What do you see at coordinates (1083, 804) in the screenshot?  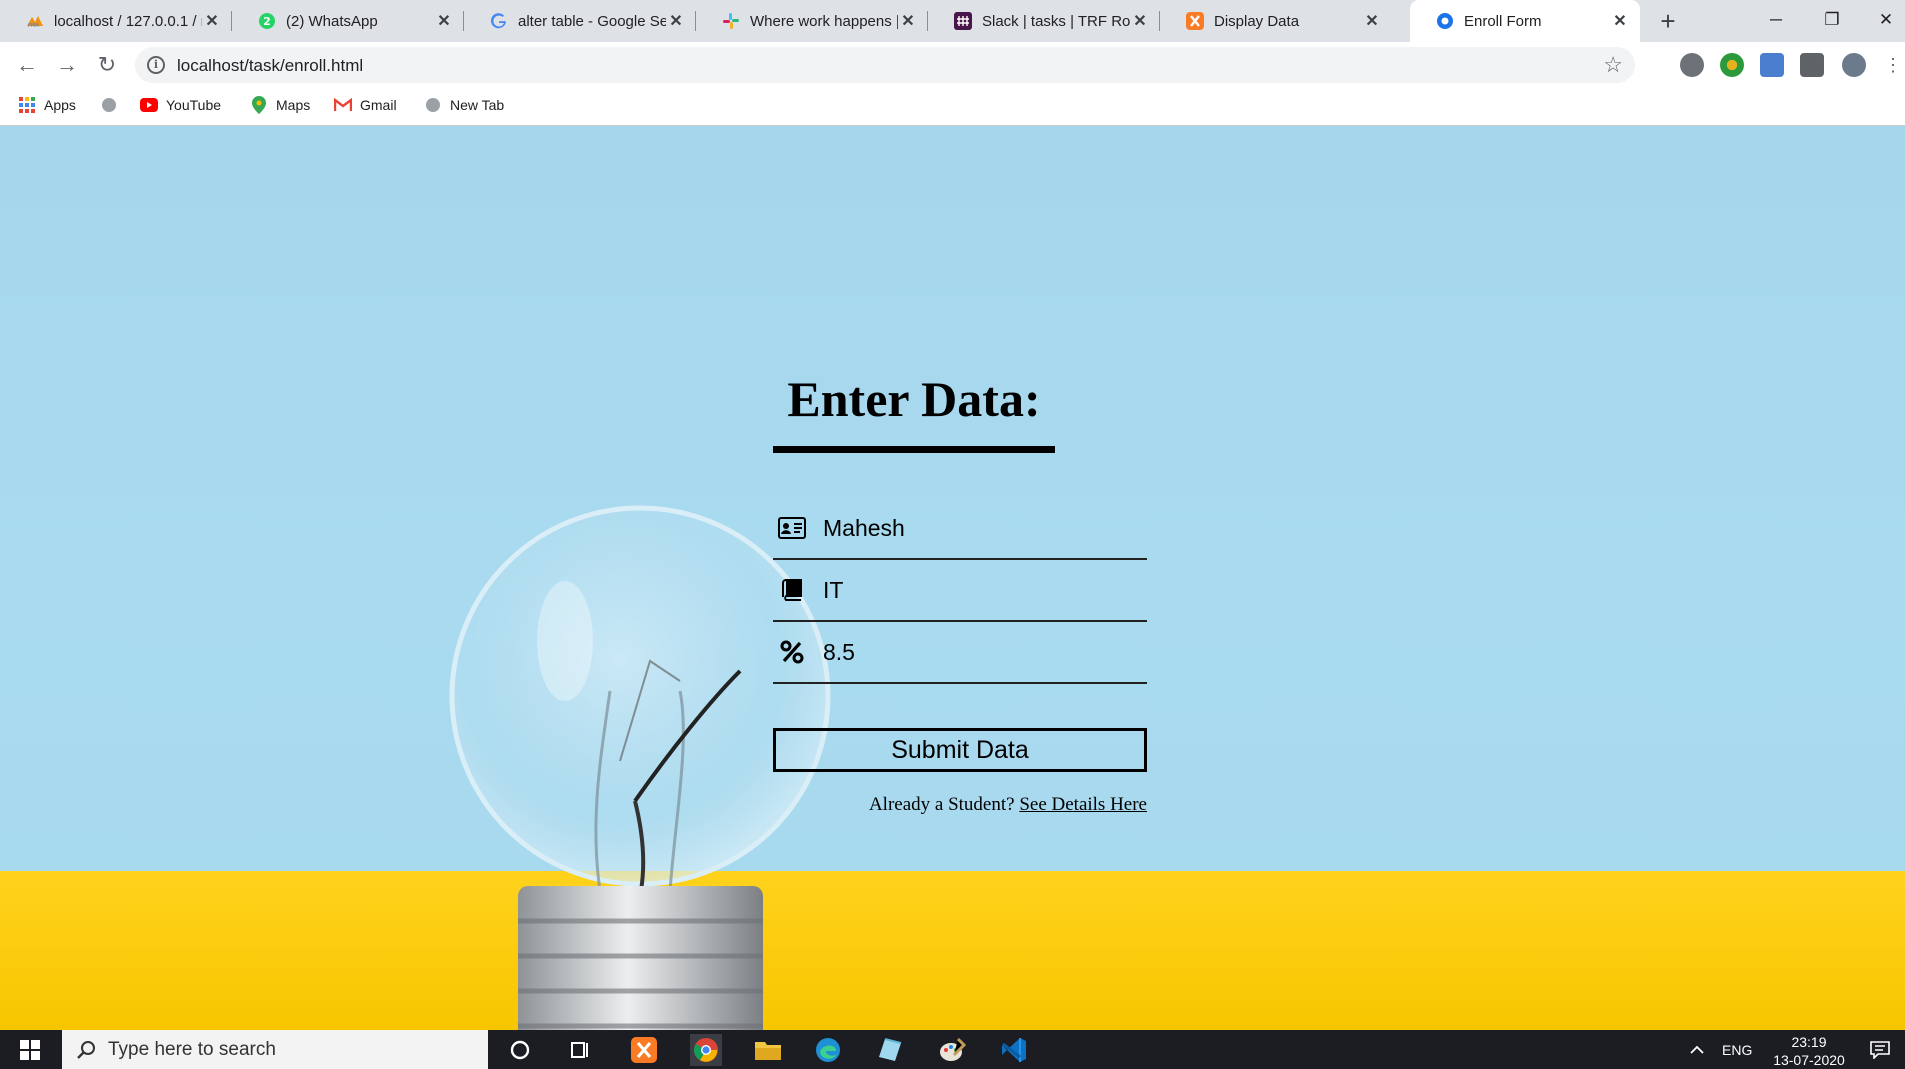 I see `see-details-link: See Details Here` at bounding box center [1083, 804].